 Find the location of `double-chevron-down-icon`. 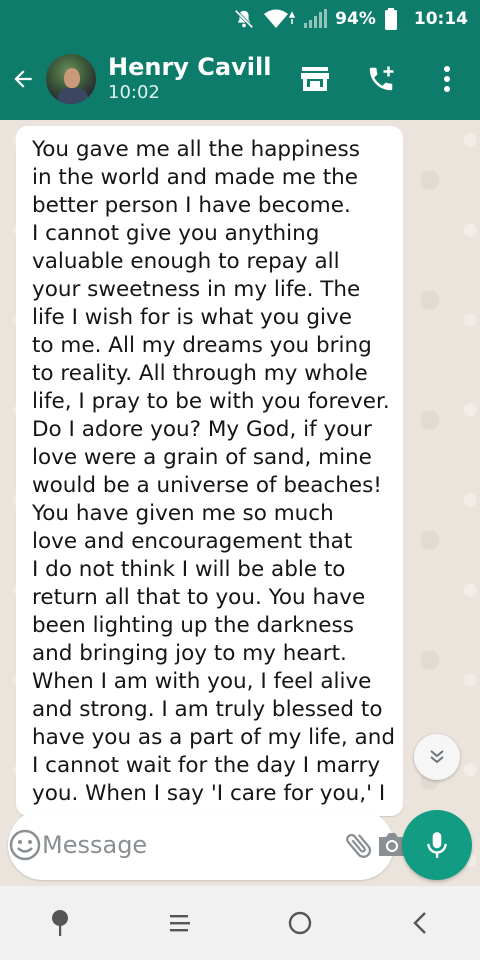

double-chevron-down-icon is located at coordinates (437, 757).